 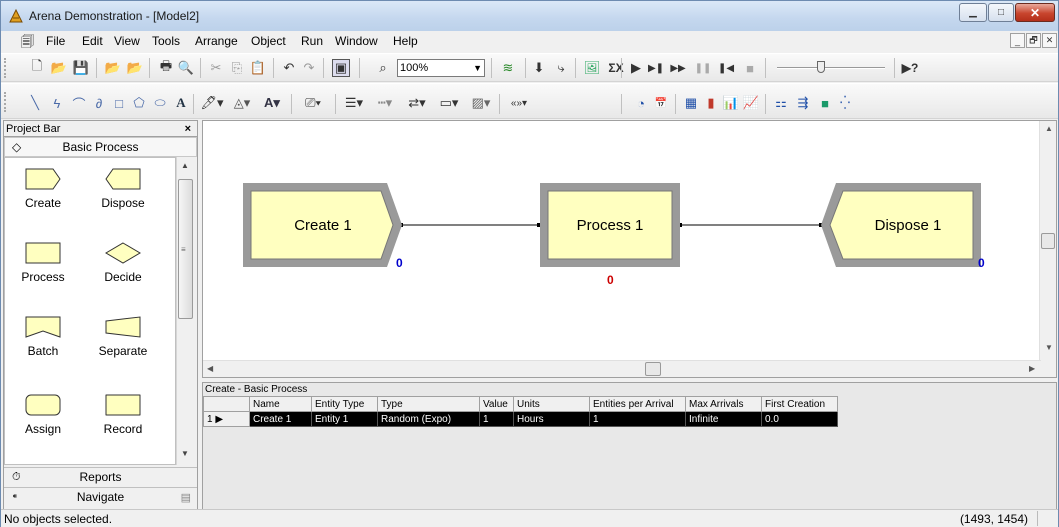 What do you see at coordinates (135, 68) in the screenshot?
I see `template-detach-icon: 📂` at bounding box center [135, 68].